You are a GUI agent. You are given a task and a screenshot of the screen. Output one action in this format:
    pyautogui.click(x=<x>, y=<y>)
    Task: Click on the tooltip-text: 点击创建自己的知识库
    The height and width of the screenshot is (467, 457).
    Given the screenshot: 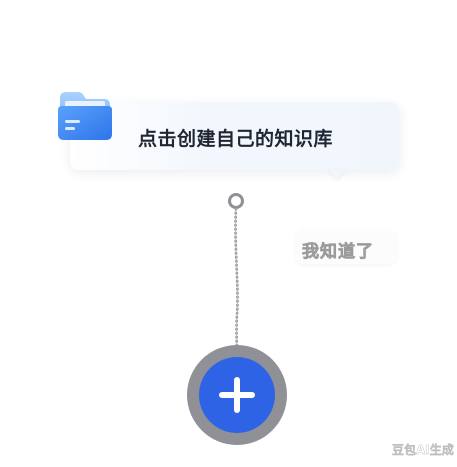 What is the action you would take?
    pyautogui.click(x=236, y=139)
    